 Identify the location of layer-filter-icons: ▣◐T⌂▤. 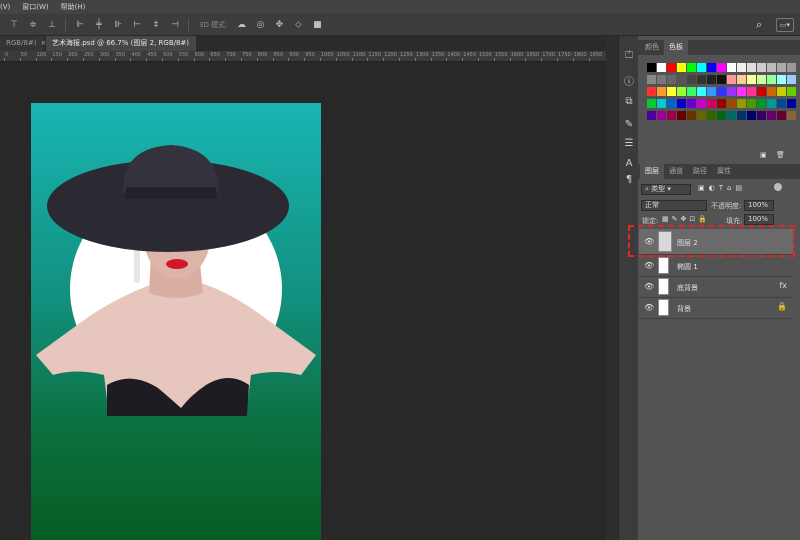
(722, 188).